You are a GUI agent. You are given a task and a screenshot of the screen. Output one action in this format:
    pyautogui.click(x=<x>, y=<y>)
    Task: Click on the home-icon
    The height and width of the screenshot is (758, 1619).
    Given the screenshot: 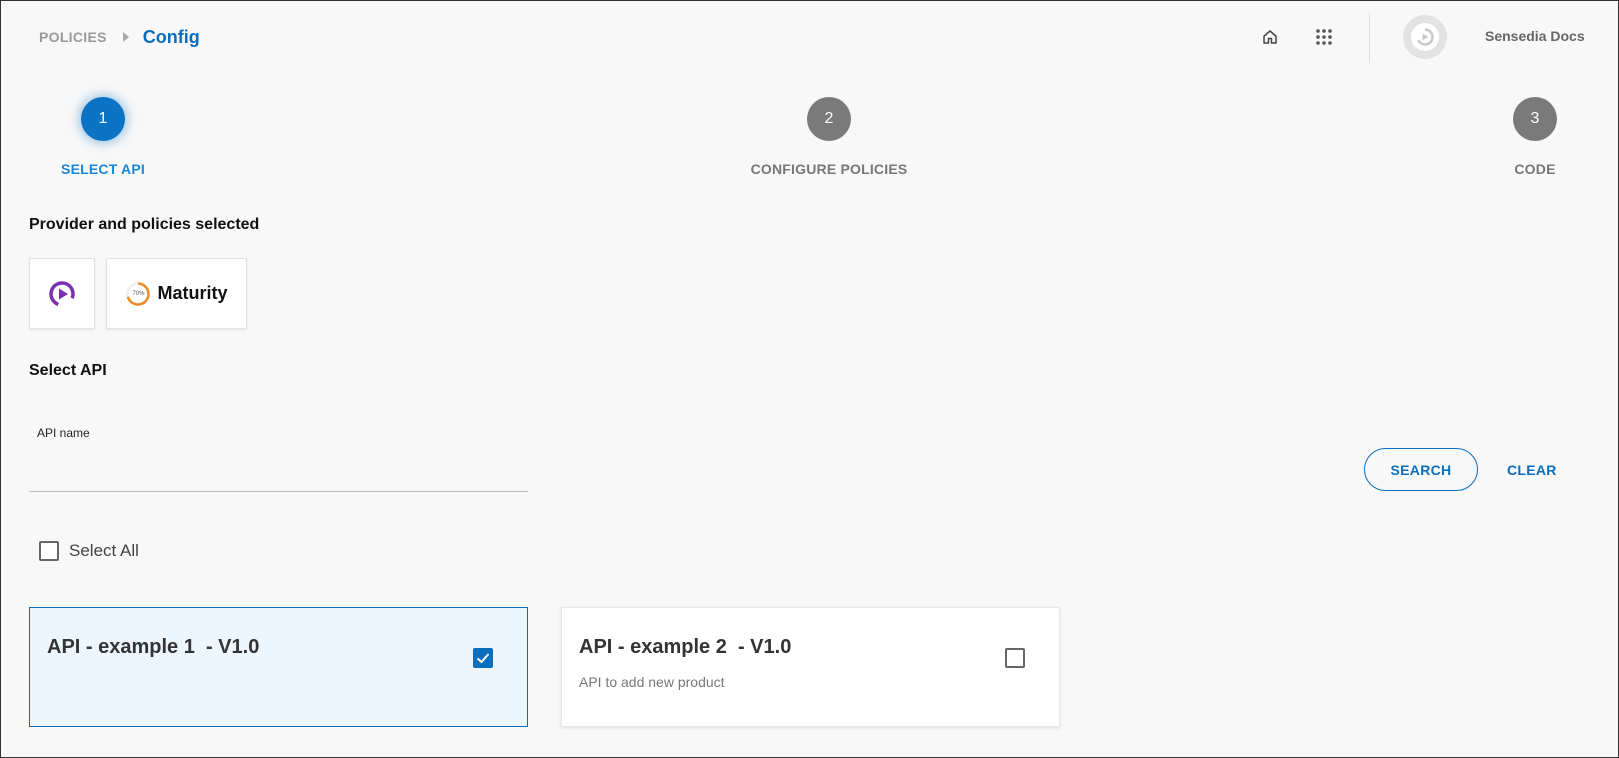 What is the action you would take?
    pyautogui.click(x=1270, y=37)
    